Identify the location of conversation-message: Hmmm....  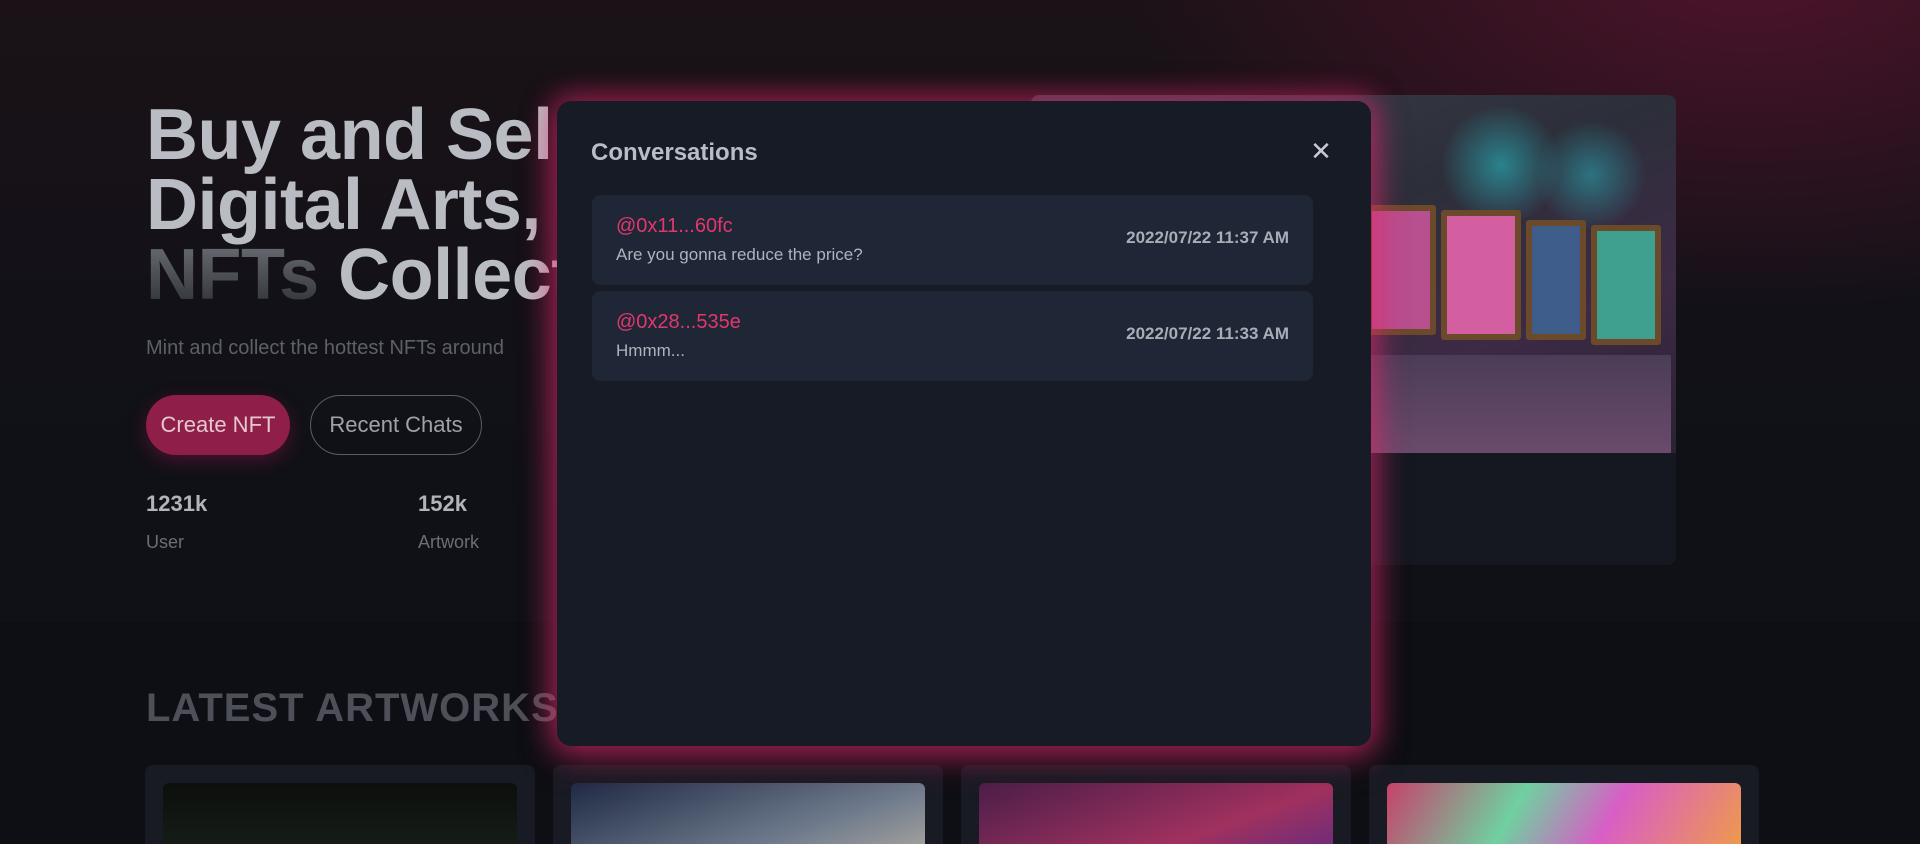
(650, 350).